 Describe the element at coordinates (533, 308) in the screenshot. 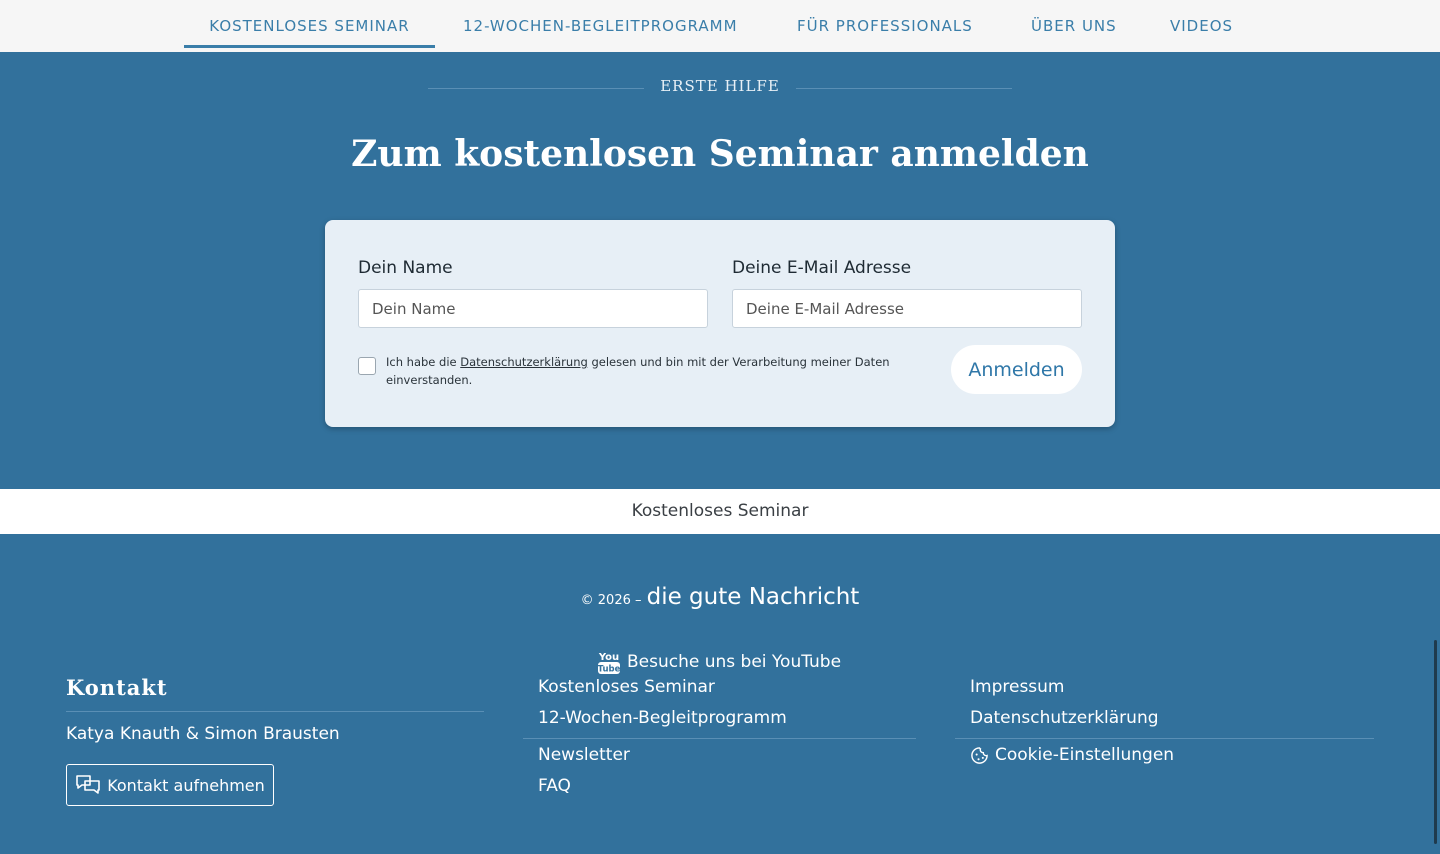

I see `name-input` at that location.